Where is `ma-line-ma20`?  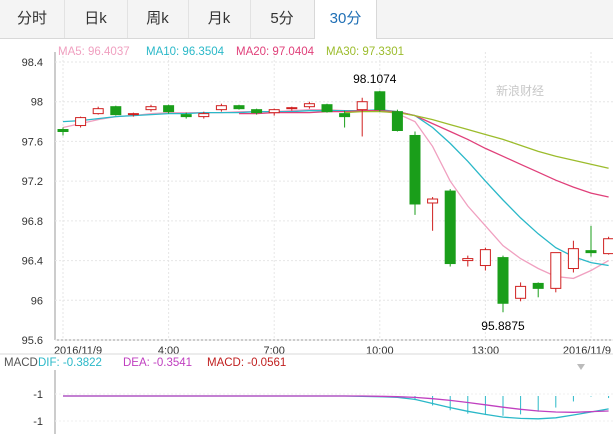 ma-line-ma20 is located at coordinates (424, 154).